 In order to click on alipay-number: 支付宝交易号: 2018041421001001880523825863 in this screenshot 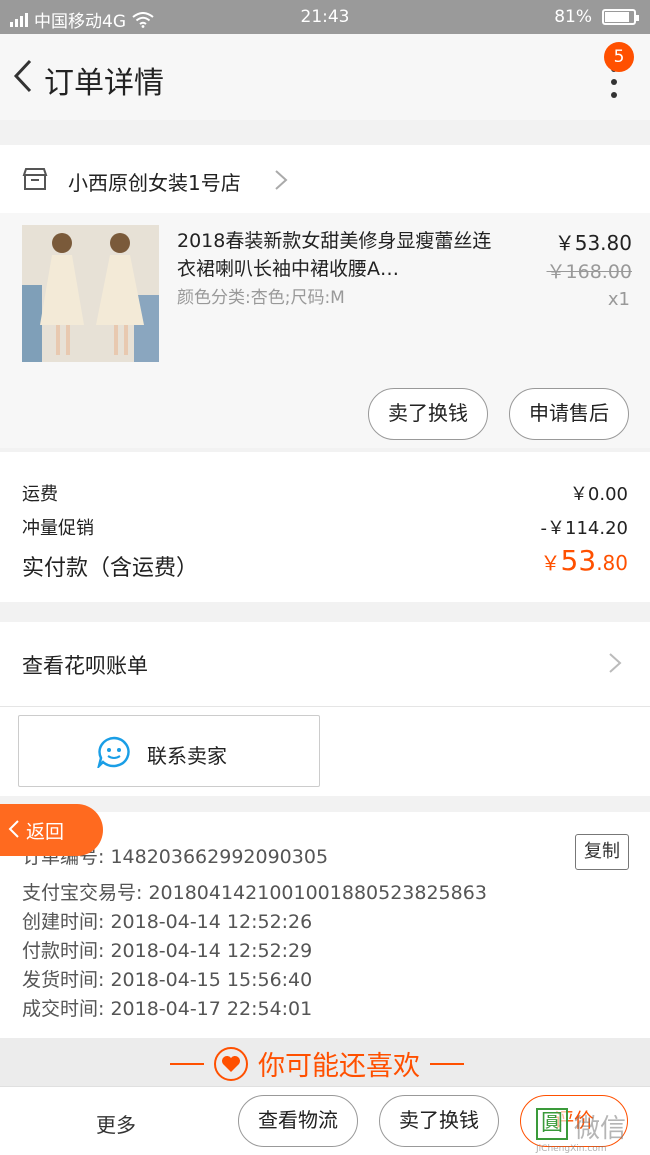, I will do `click(254, 893)`.